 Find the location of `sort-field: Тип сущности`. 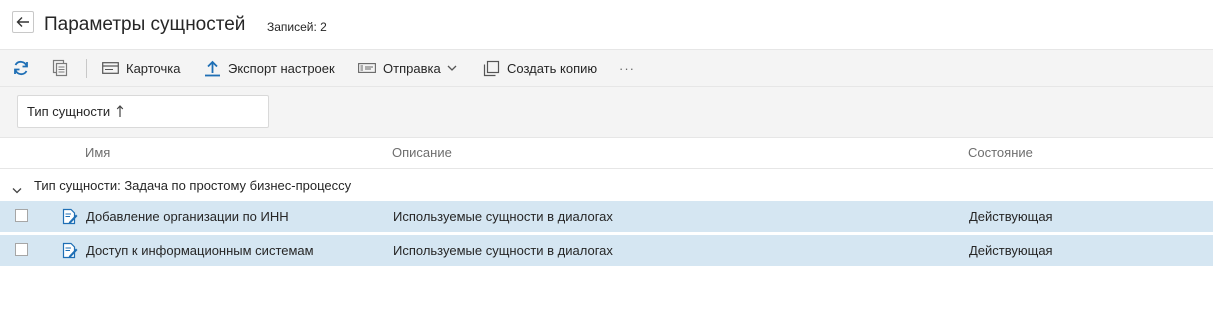

sort-field: Тип сущности is located at coordinates (143, 111).